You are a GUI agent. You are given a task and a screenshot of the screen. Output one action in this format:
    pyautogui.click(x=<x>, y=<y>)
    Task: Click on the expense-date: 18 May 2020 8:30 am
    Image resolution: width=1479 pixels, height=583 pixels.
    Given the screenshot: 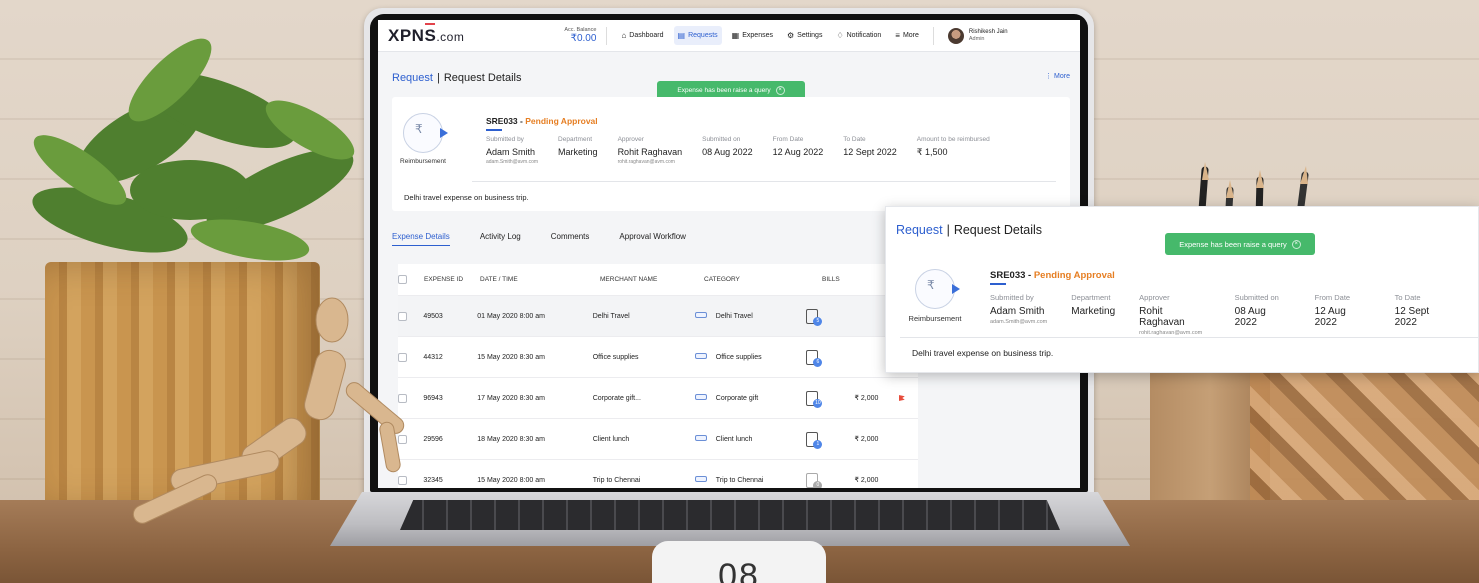 What is the action you would take?
    pyautogui.click(x=511, y=439)
    